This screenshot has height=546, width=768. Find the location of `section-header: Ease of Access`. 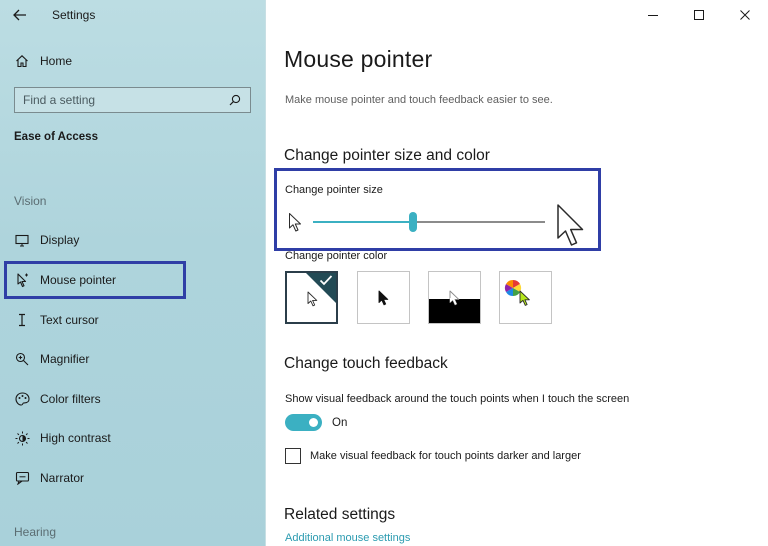

section-header: Ease of Access is located at coordinates (56, 137).